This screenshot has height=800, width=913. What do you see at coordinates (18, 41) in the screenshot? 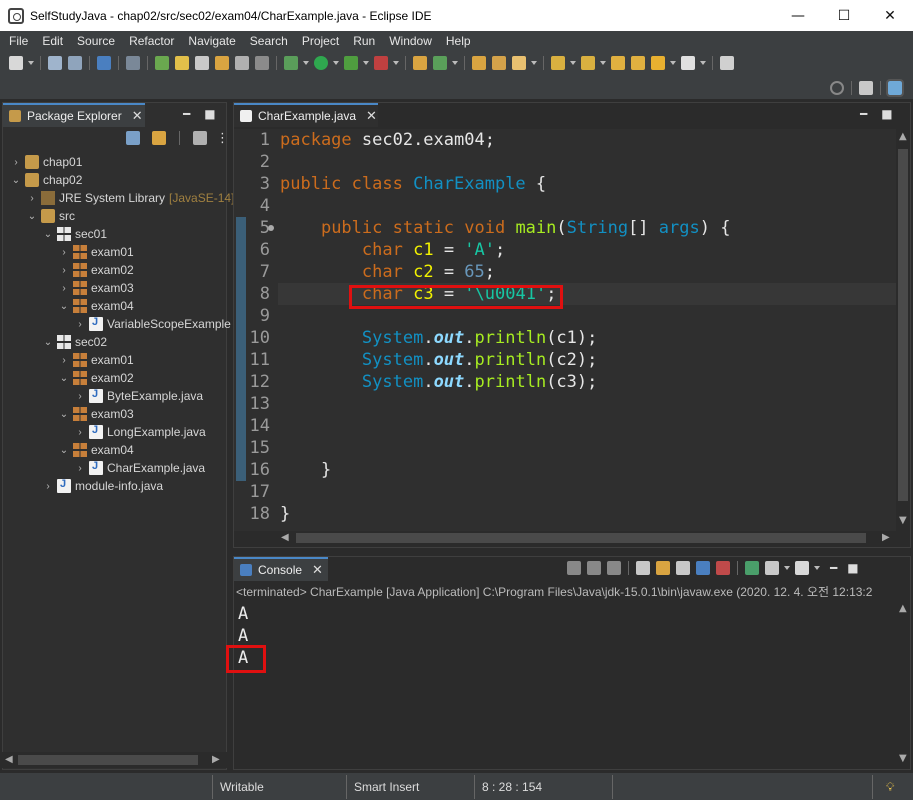
I see `menu-file: File` at bounding box center [18, 41].